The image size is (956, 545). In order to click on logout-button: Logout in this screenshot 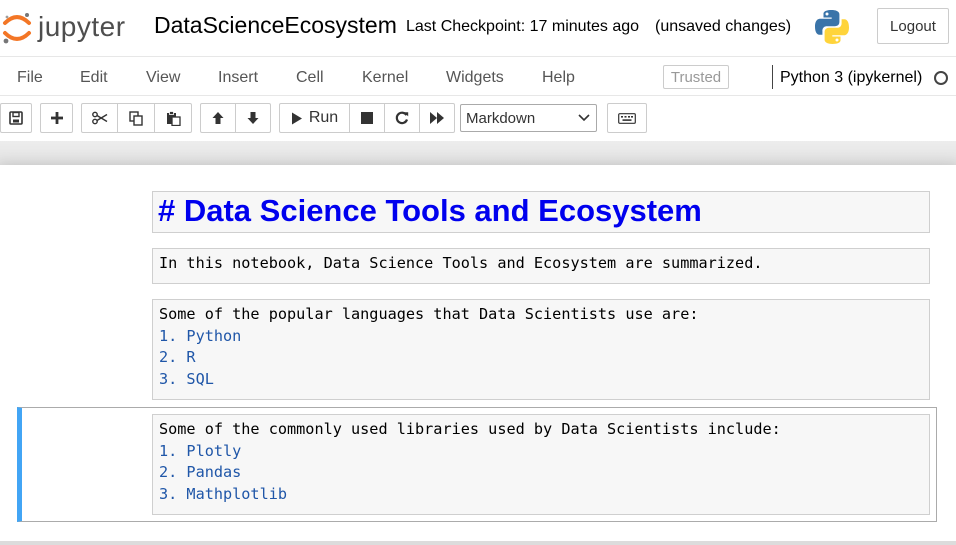, I will do `click(913, 26)`.